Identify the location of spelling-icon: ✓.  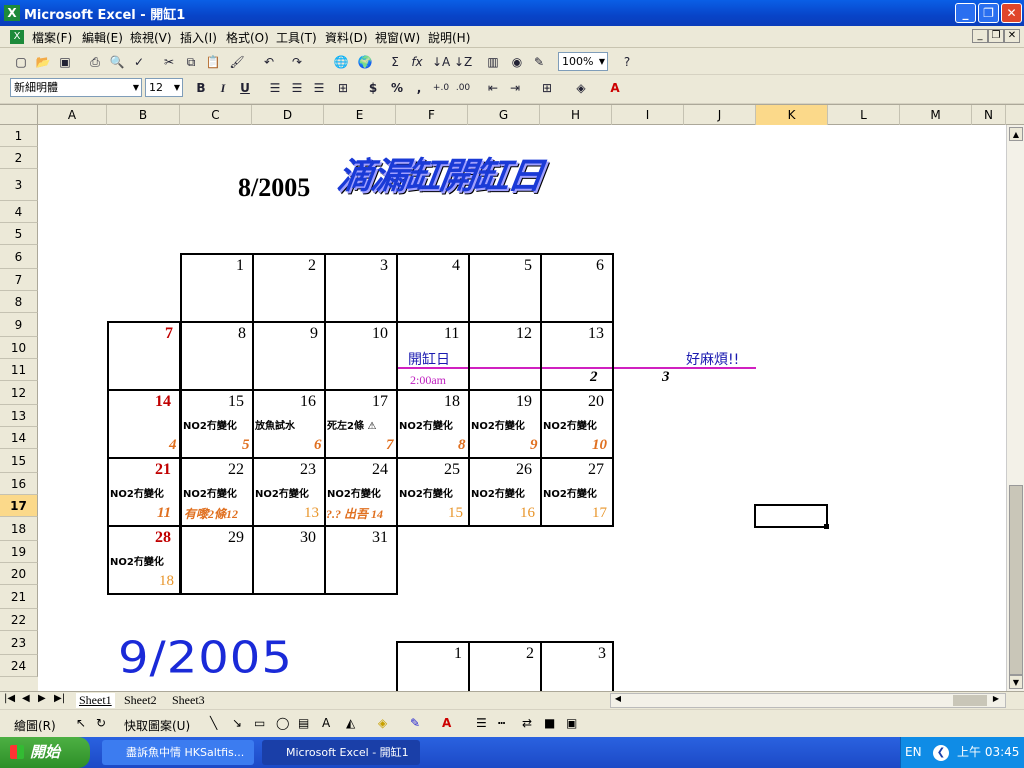
(139, 62).